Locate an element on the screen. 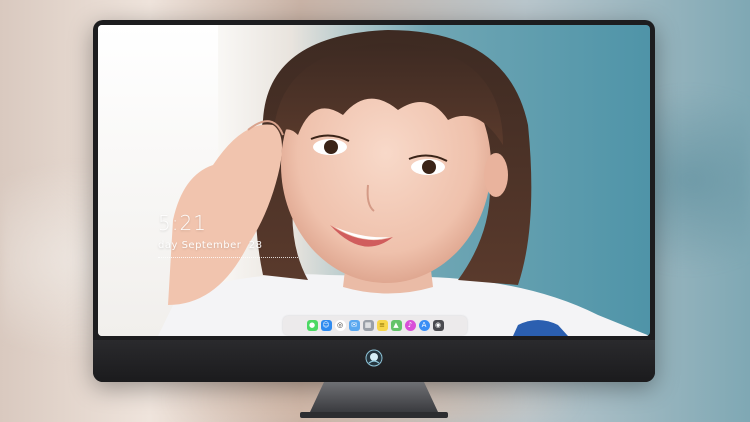 The height and width of the screenshot is (422, 750). lockscreen-subtext-line is located at coordinates (228, 259).